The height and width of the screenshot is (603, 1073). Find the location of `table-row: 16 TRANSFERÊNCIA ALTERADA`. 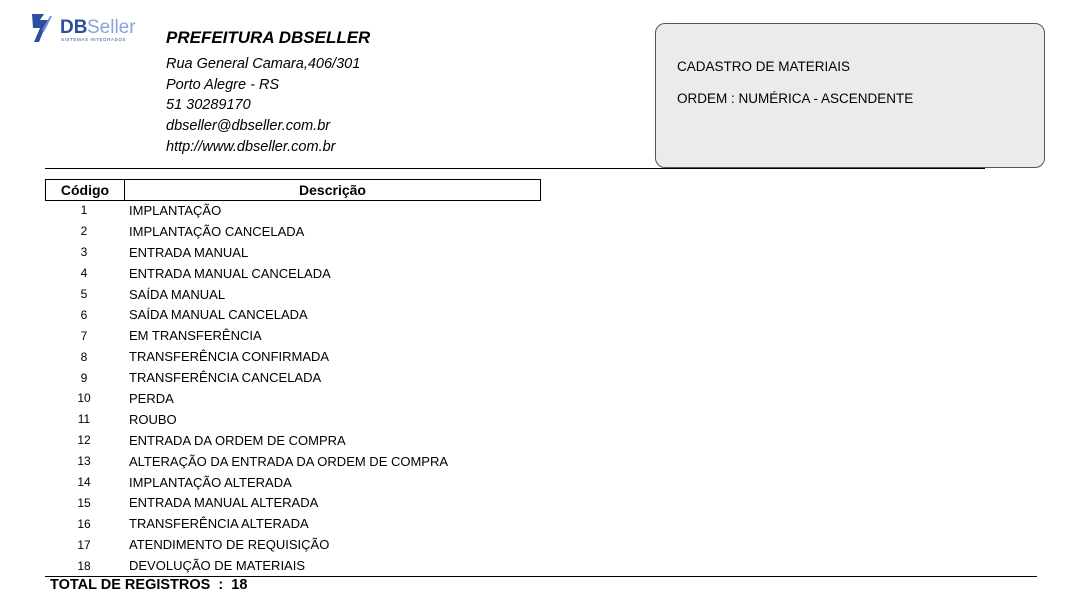

table-row: 16 TRANSFERÊNCIA ALTERADA is located at coordinates (246, 523).